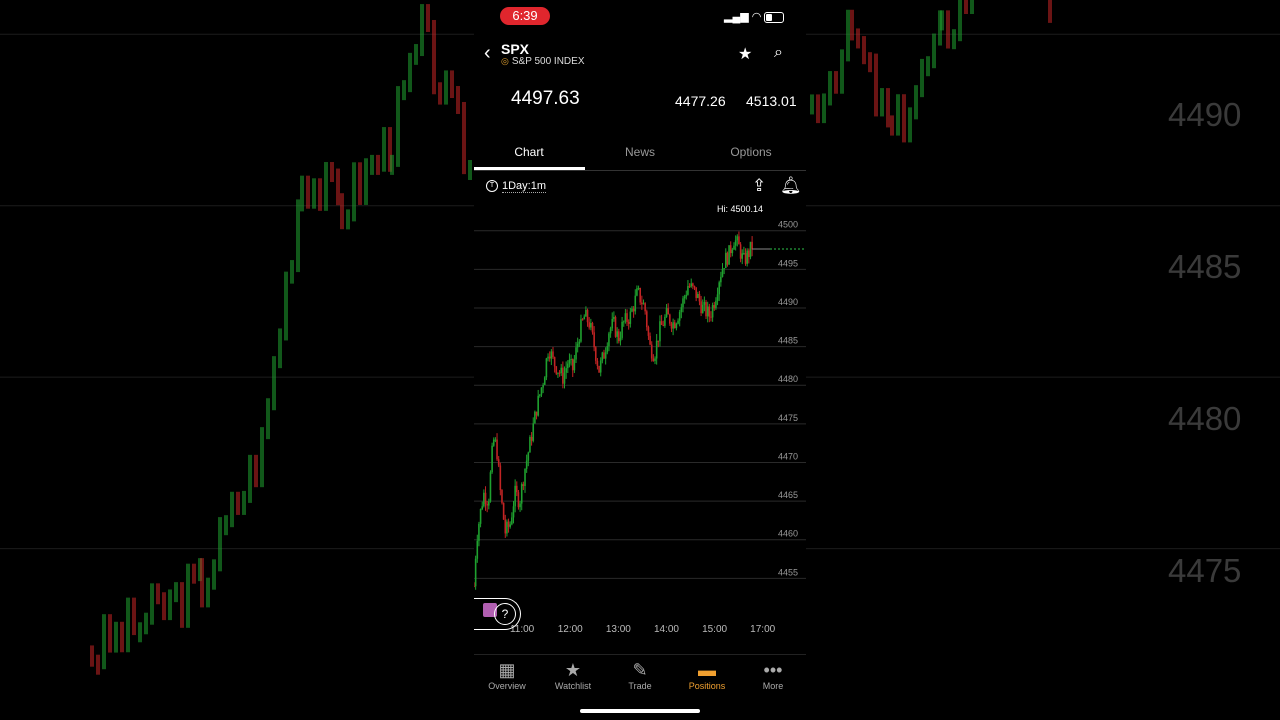 The width and height of the screenshot is (1280, 720). What do you see at coordinates (507, 686) in the screenshot?
I see `nav-label: Overview` at bounding box center [507, 686].